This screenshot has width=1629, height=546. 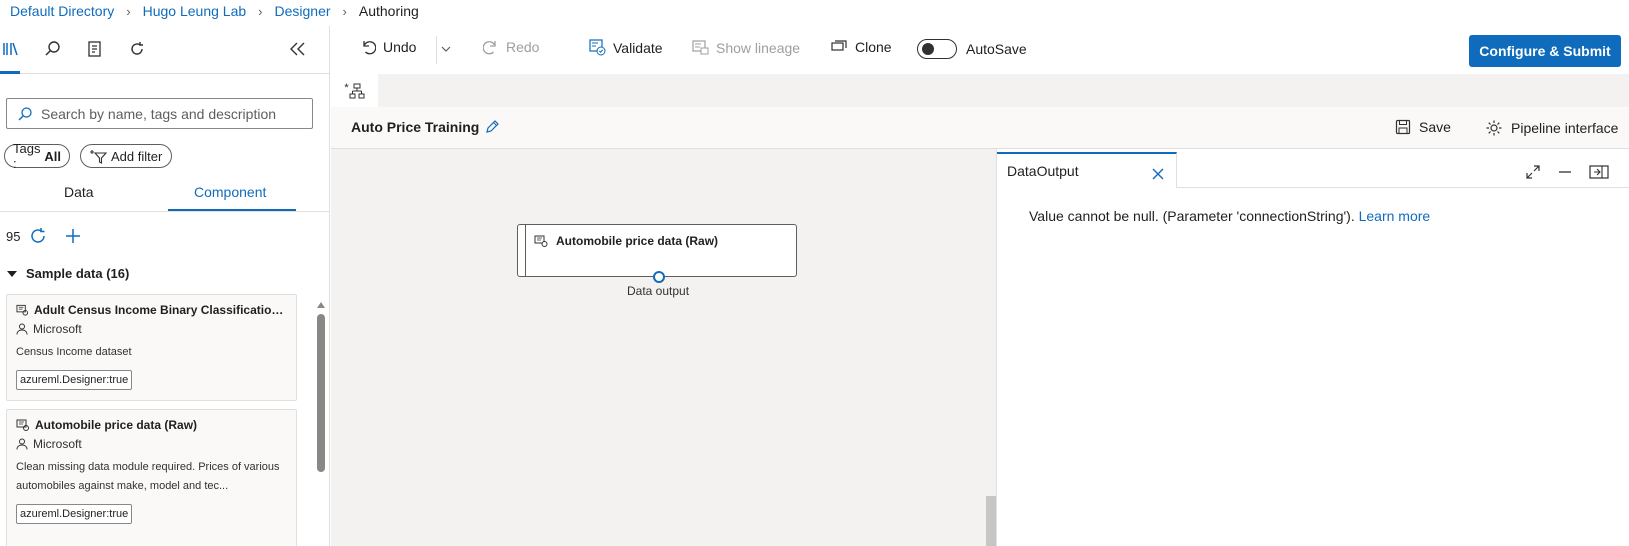 I want to click on tab-data: Data, so click(x=79, y=192).